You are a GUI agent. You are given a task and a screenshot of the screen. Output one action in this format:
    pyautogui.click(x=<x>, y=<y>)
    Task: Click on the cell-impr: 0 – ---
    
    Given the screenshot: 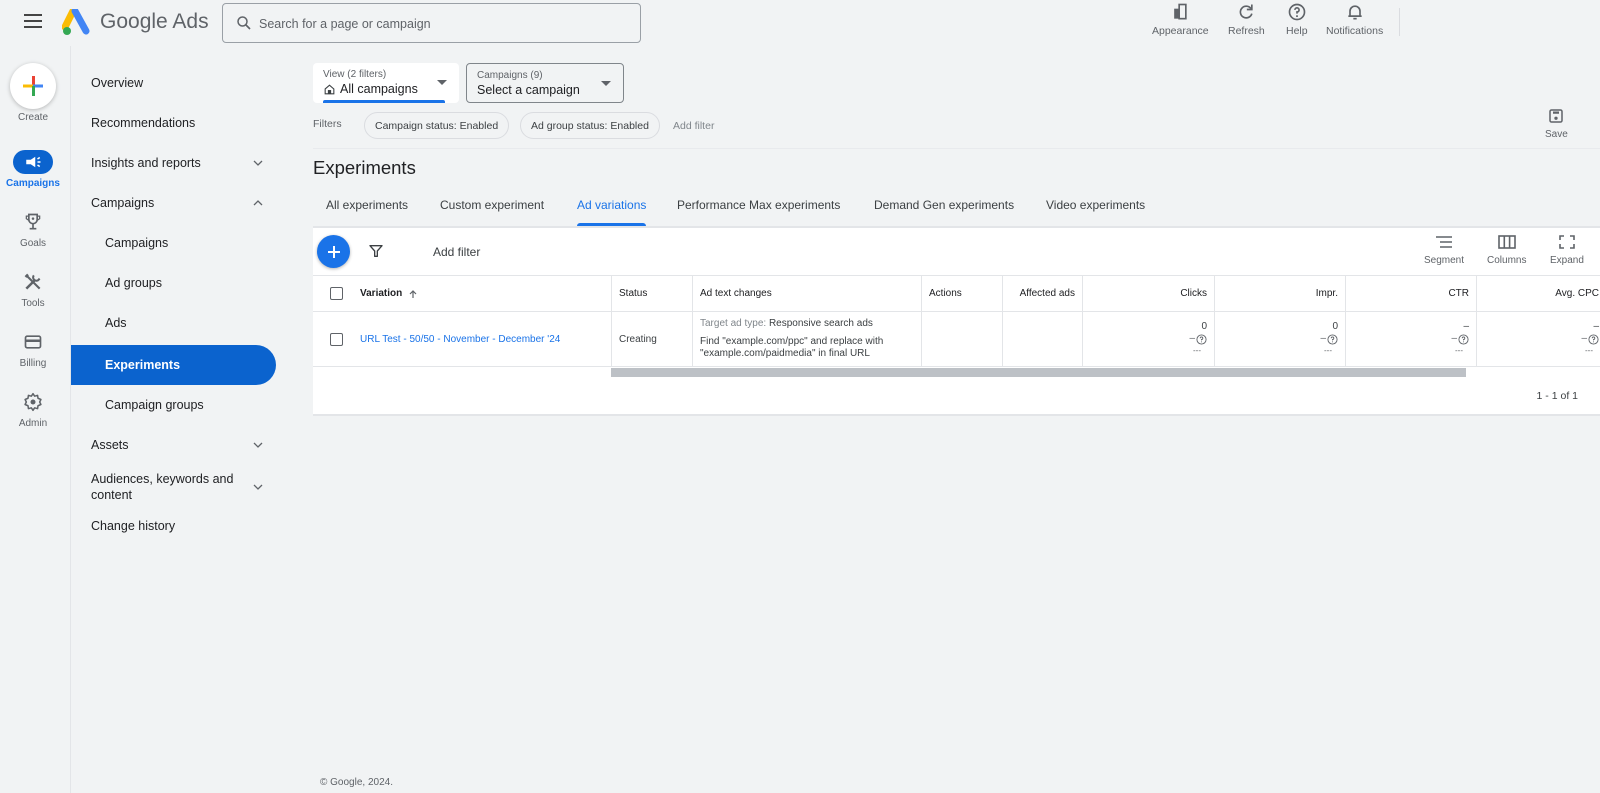 What is the action you would take?
    pyautogui.click(x=1279, y=339)
    